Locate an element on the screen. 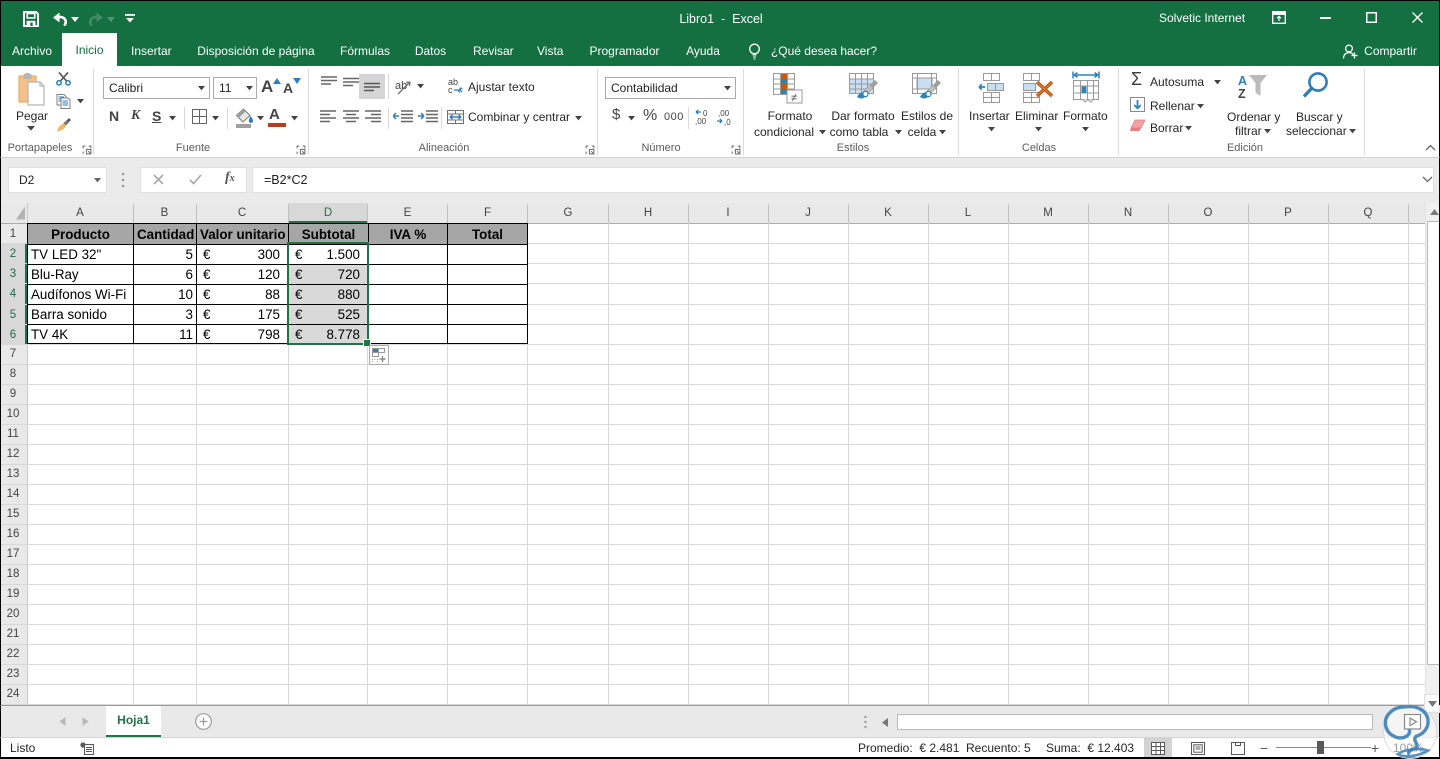  svg-text: Z is located at coordinates (1242, 93).